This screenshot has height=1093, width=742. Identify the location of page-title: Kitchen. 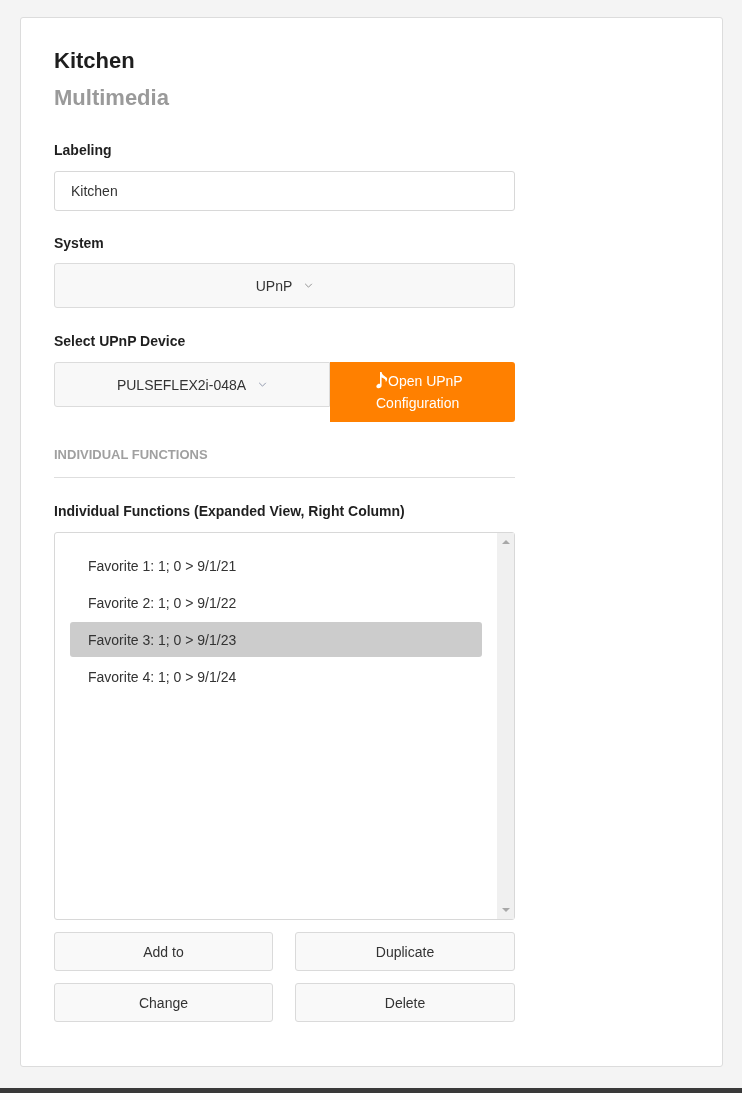
(94, 61).